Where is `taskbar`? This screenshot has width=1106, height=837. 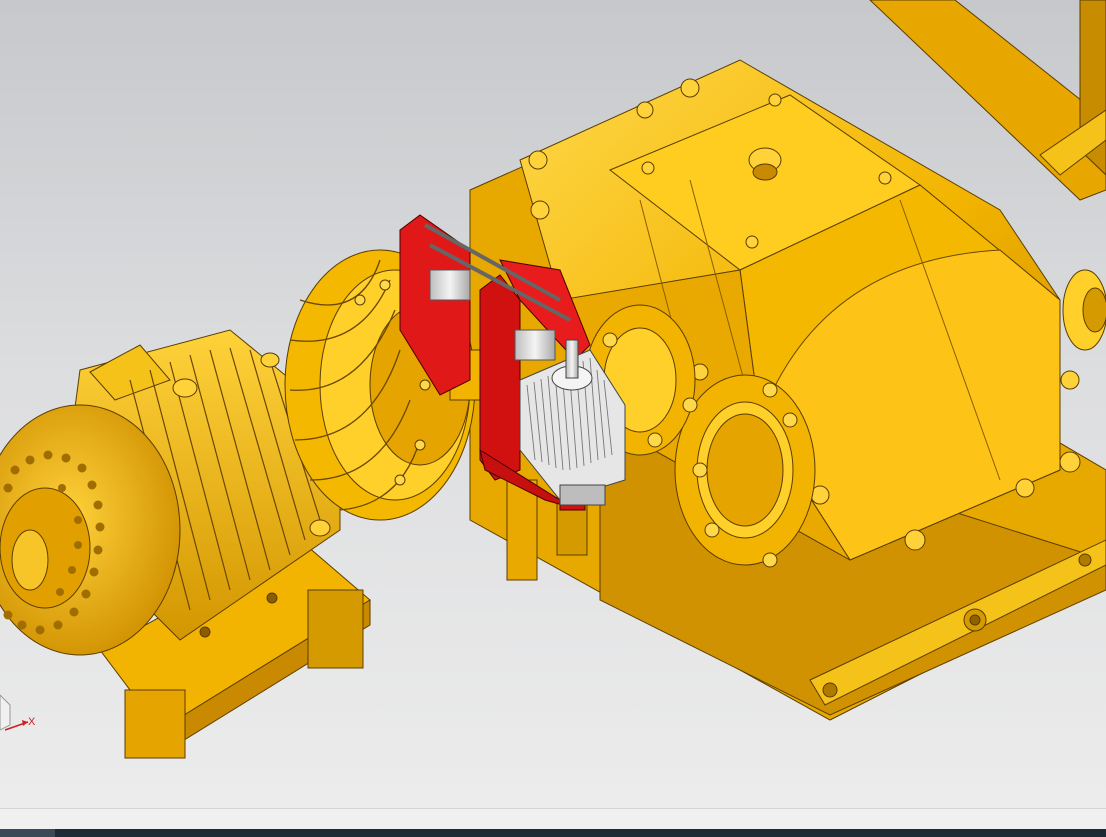 taskbar is located at coordinates (553, 833).